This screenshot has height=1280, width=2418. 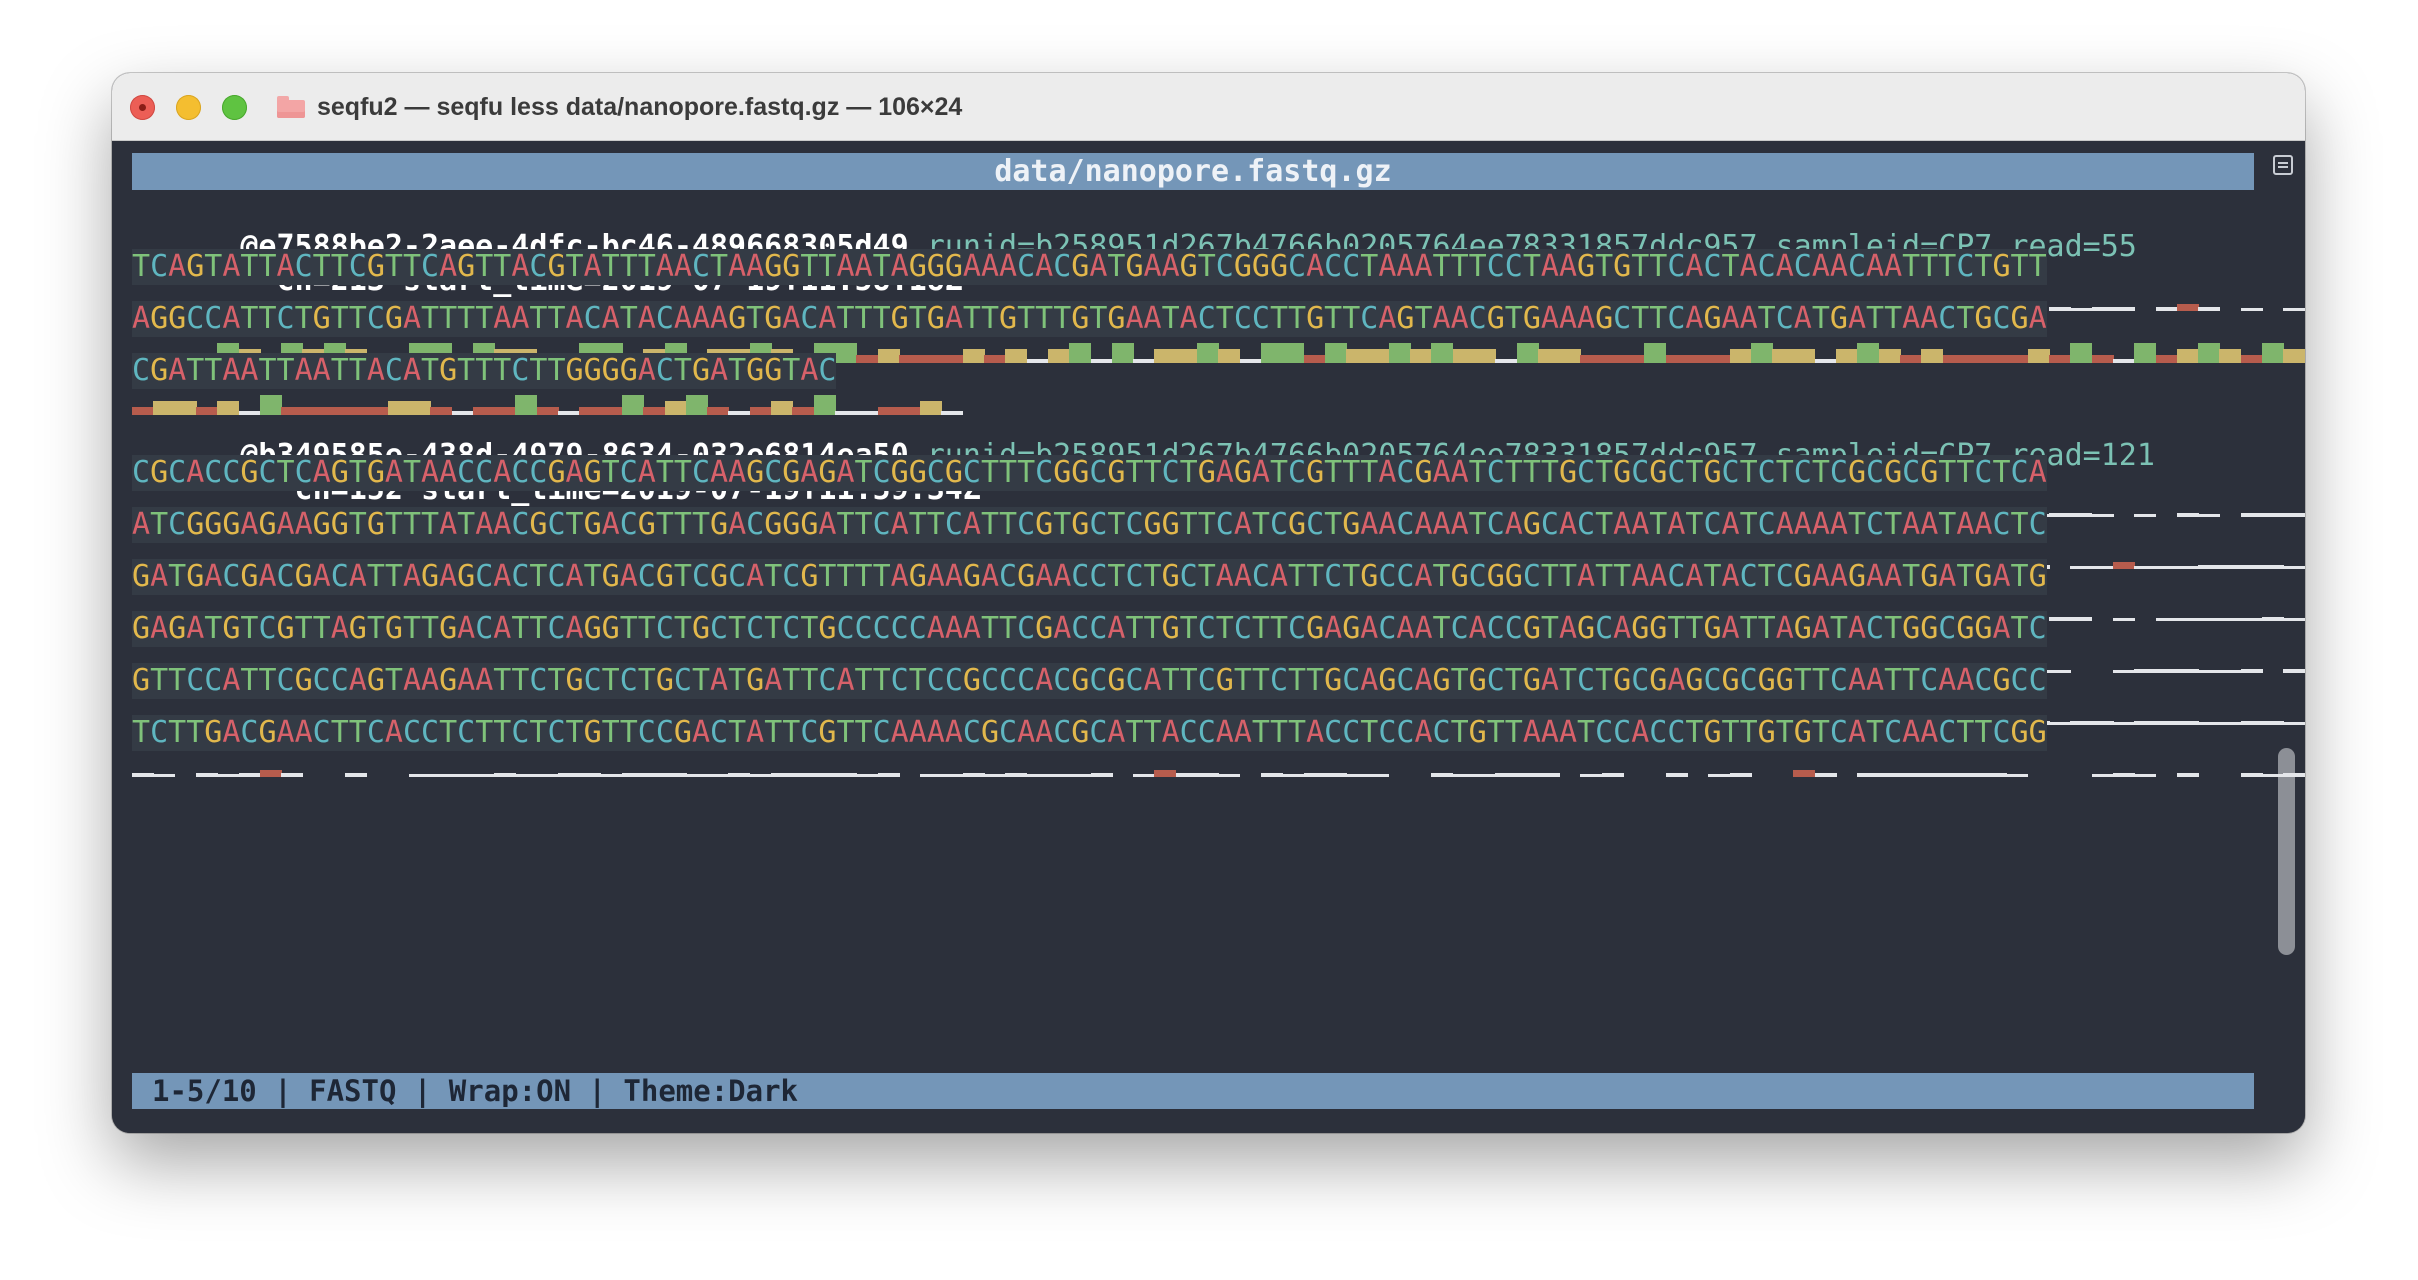 What do you see at coordinates (188, 107) in the screenshot?
I see `minimize-button` at bounding box center [188, 107].